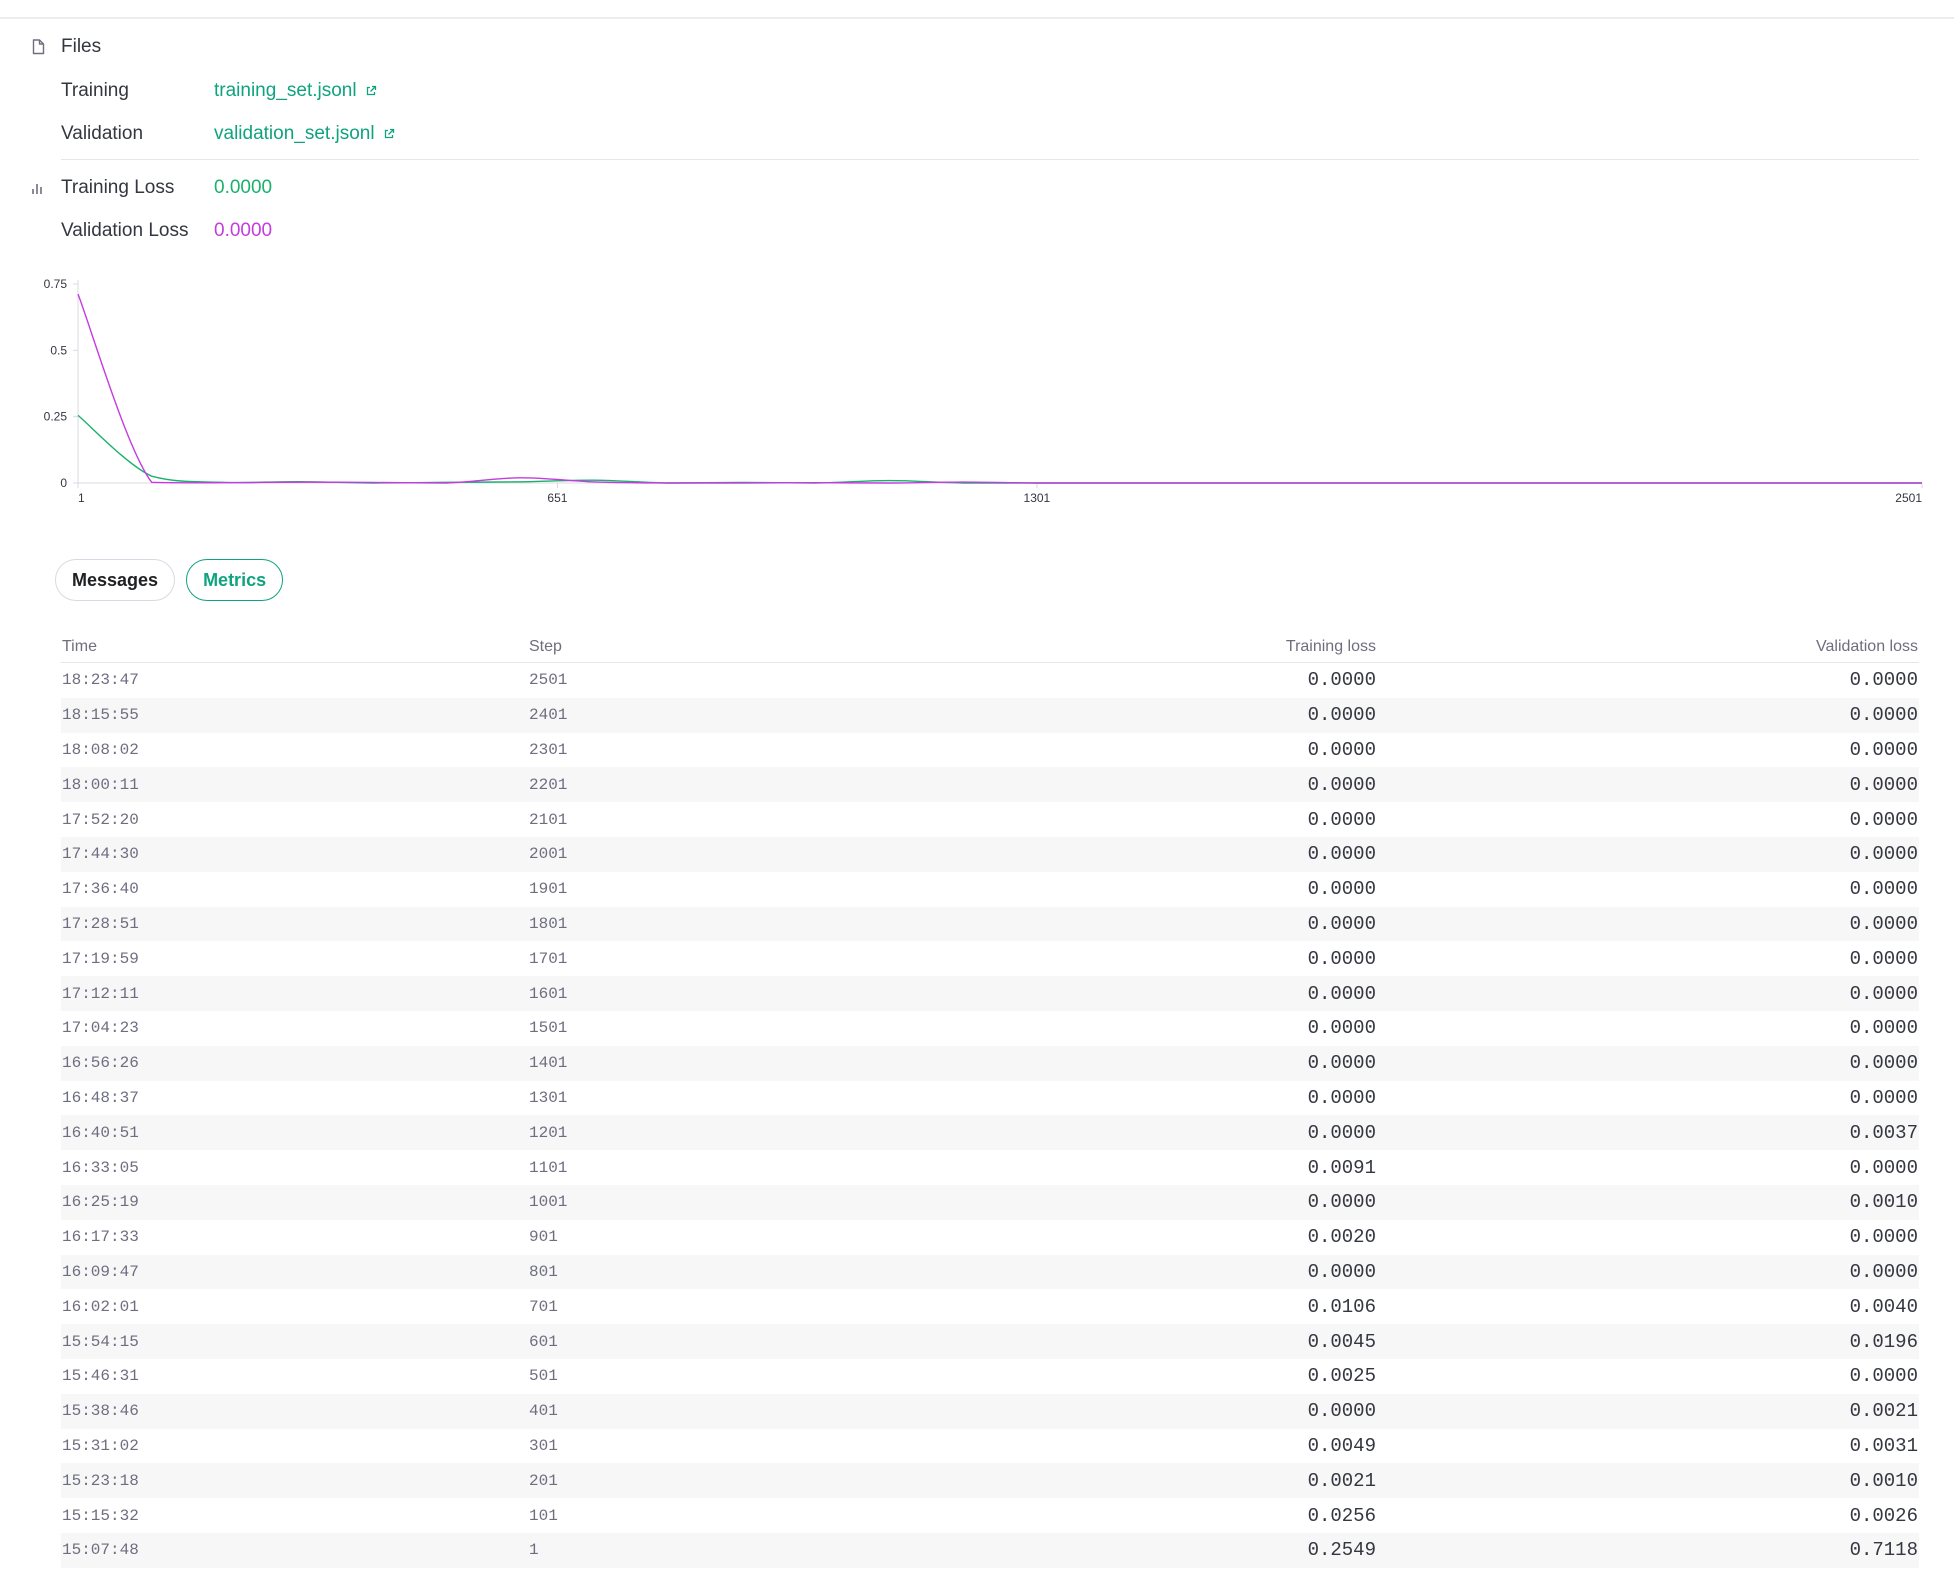 The width and height of the screenshot is (1954, 1590). Describe the element at coordinates (58, 350) in the screenshot. I see `y-tick-label: 0.5` at that location.